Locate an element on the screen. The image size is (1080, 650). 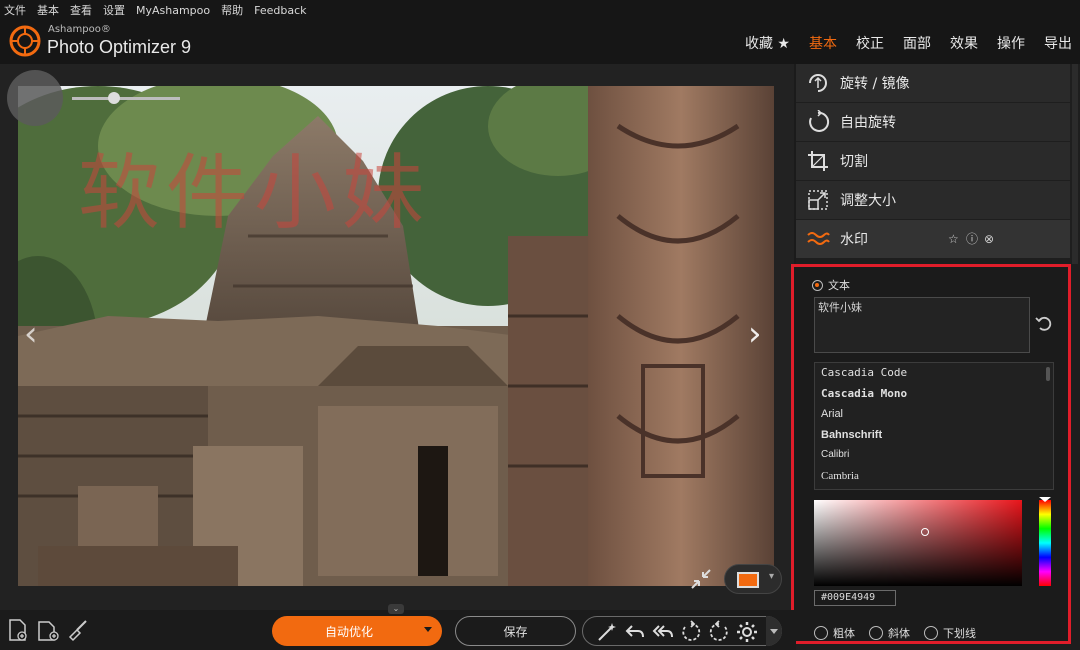
font-list-scrollbar is located at coordinates (1048, 374).